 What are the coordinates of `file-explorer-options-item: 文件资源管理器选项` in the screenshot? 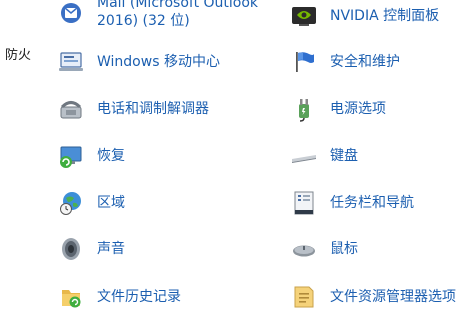 It's located at (373, 297).